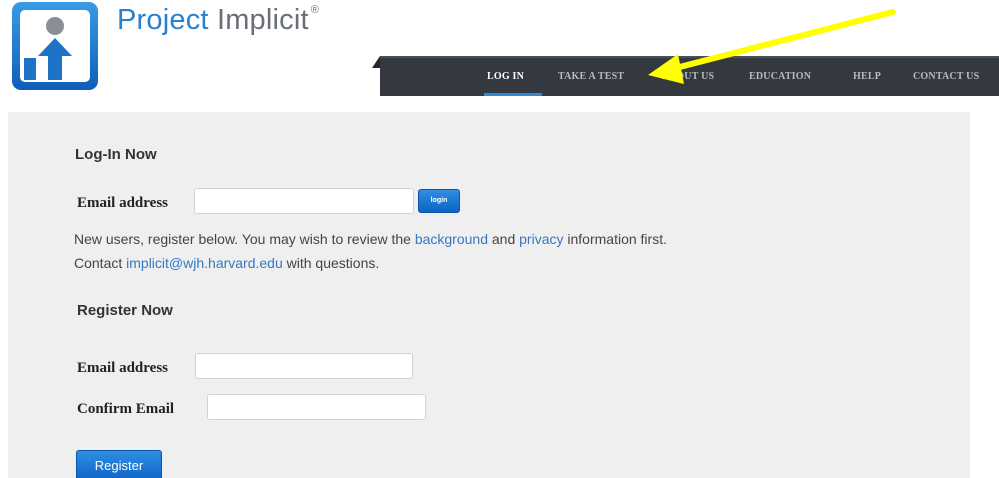 This screenshot has height=478, width=999. What do you see at coordinates (615, 239) in the screenshot?
I see `info-line1-suffix: information first.` at bounding box center [615, 239].